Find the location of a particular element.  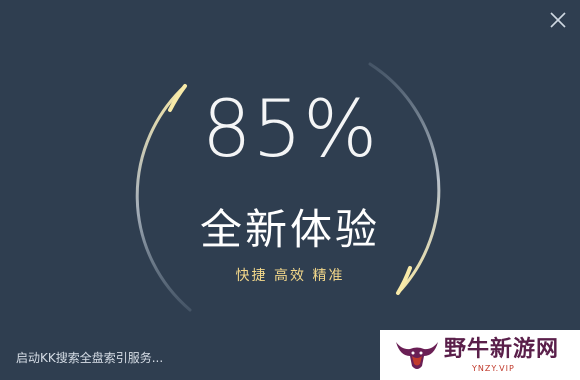

close-icon is located at coordinates (558, 20).